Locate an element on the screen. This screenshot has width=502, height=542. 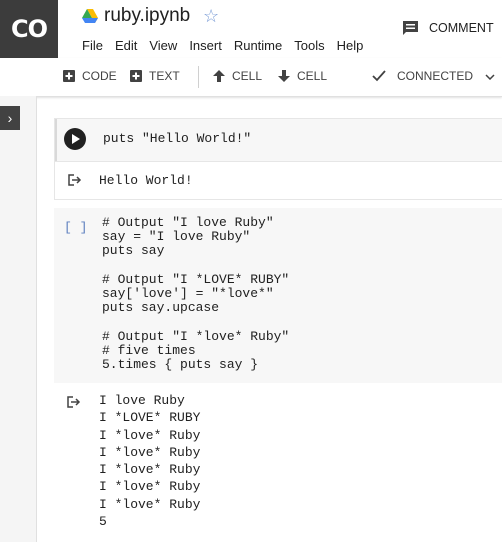
cell-focus-bar is located at coordinates (56, 140).